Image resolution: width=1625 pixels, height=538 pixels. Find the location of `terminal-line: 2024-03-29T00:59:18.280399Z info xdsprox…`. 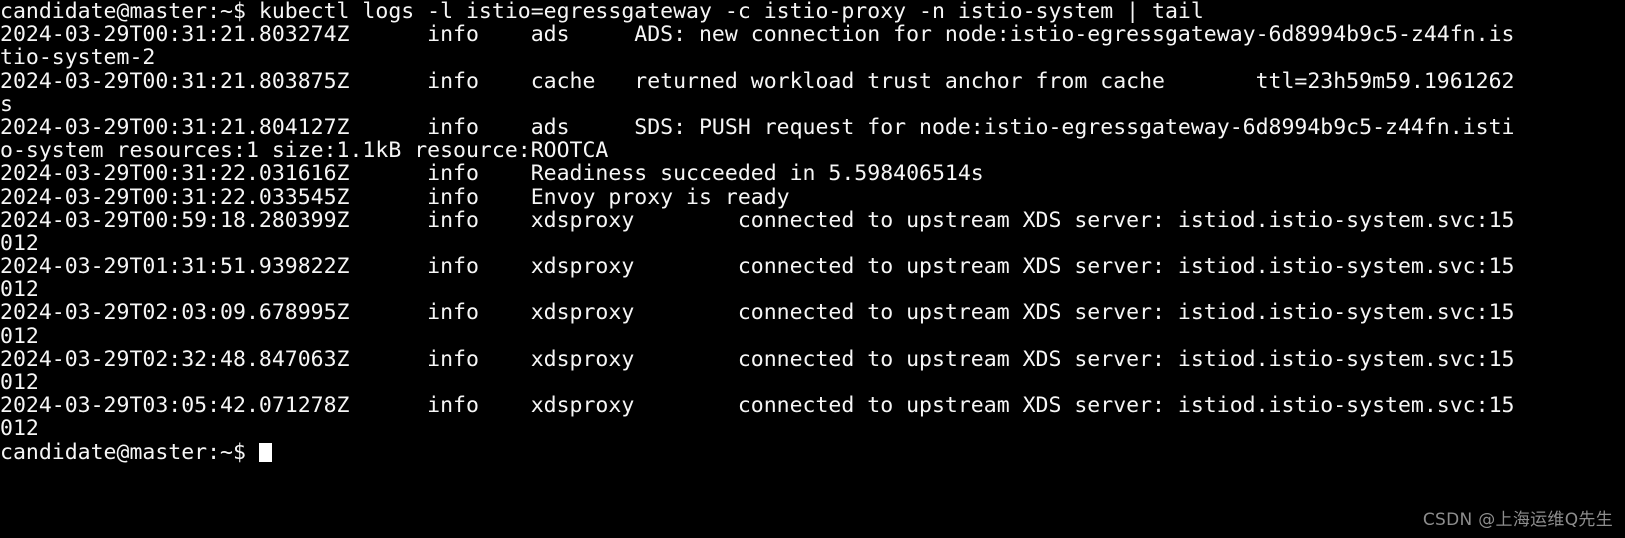

terminal-line: 2024-03-29T00:59:18.280399Z info xdsprox… is located at coordinates (757, 220).